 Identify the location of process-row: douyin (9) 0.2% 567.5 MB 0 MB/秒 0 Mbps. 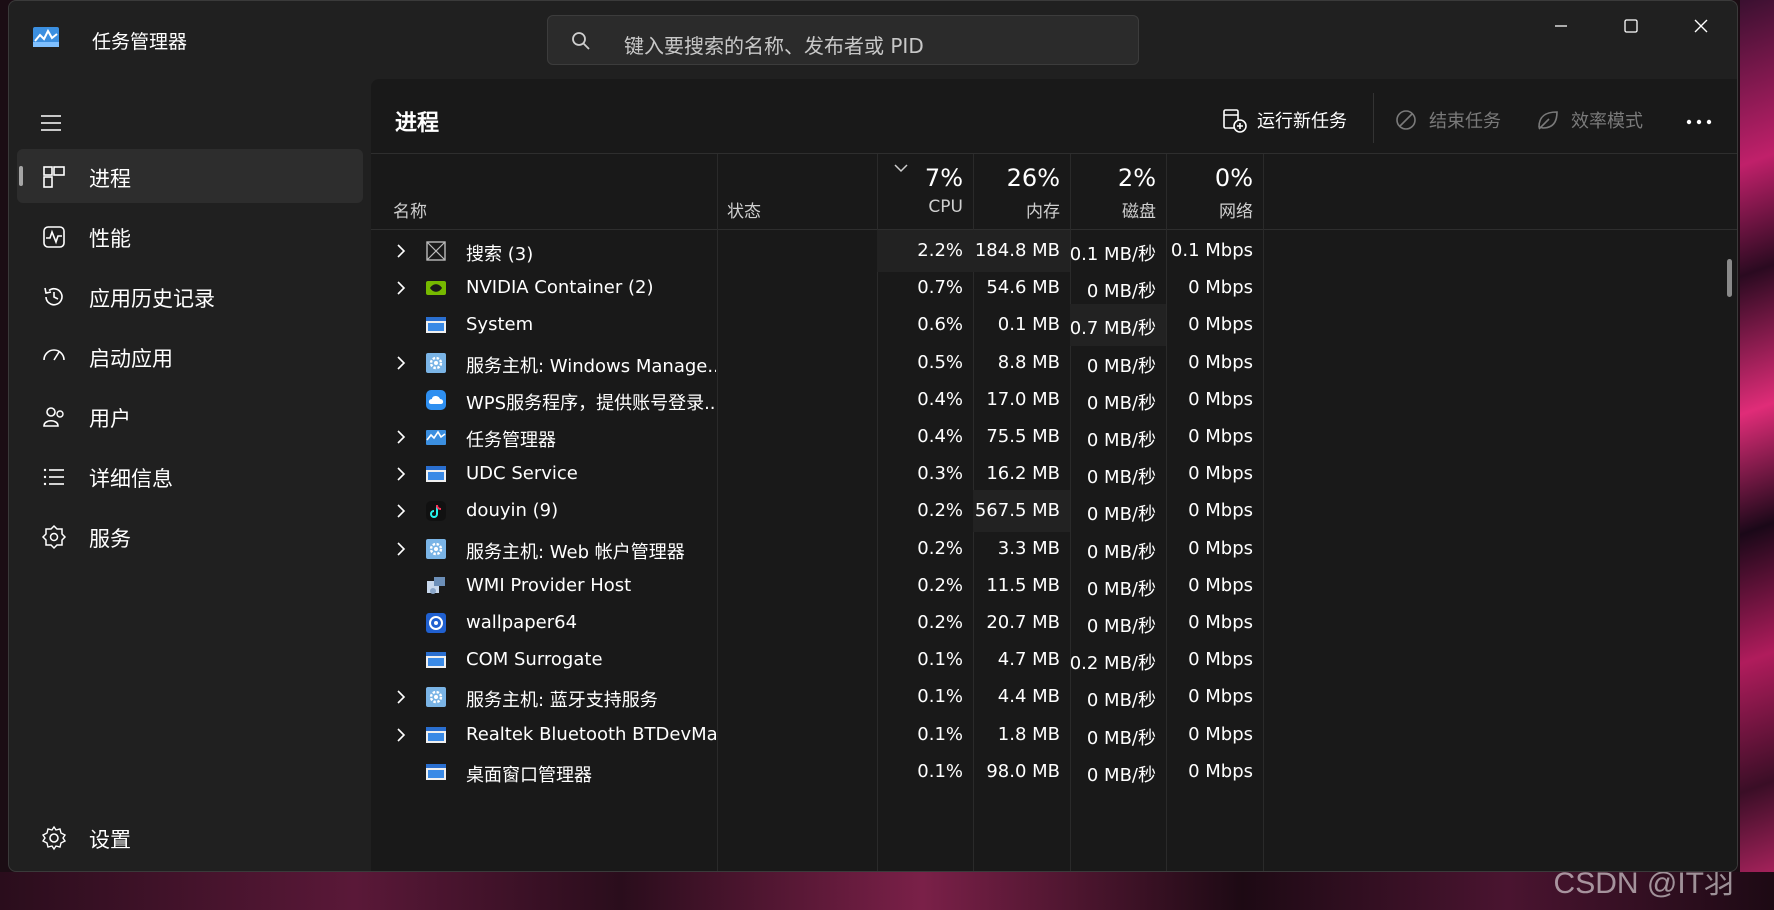
(1054, 511).